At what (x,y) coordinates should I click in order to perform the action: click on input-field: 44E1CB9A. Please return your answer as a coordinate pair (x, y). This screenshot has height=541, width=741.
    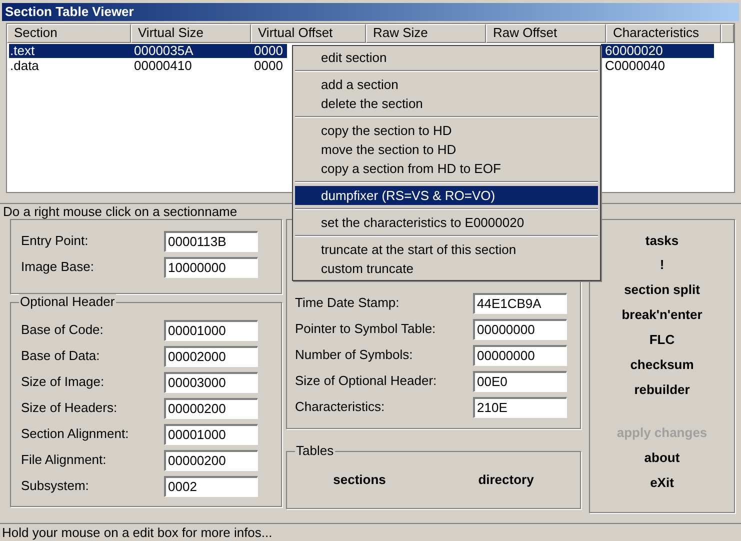
    Looking at the image, I should click on (520, 303).